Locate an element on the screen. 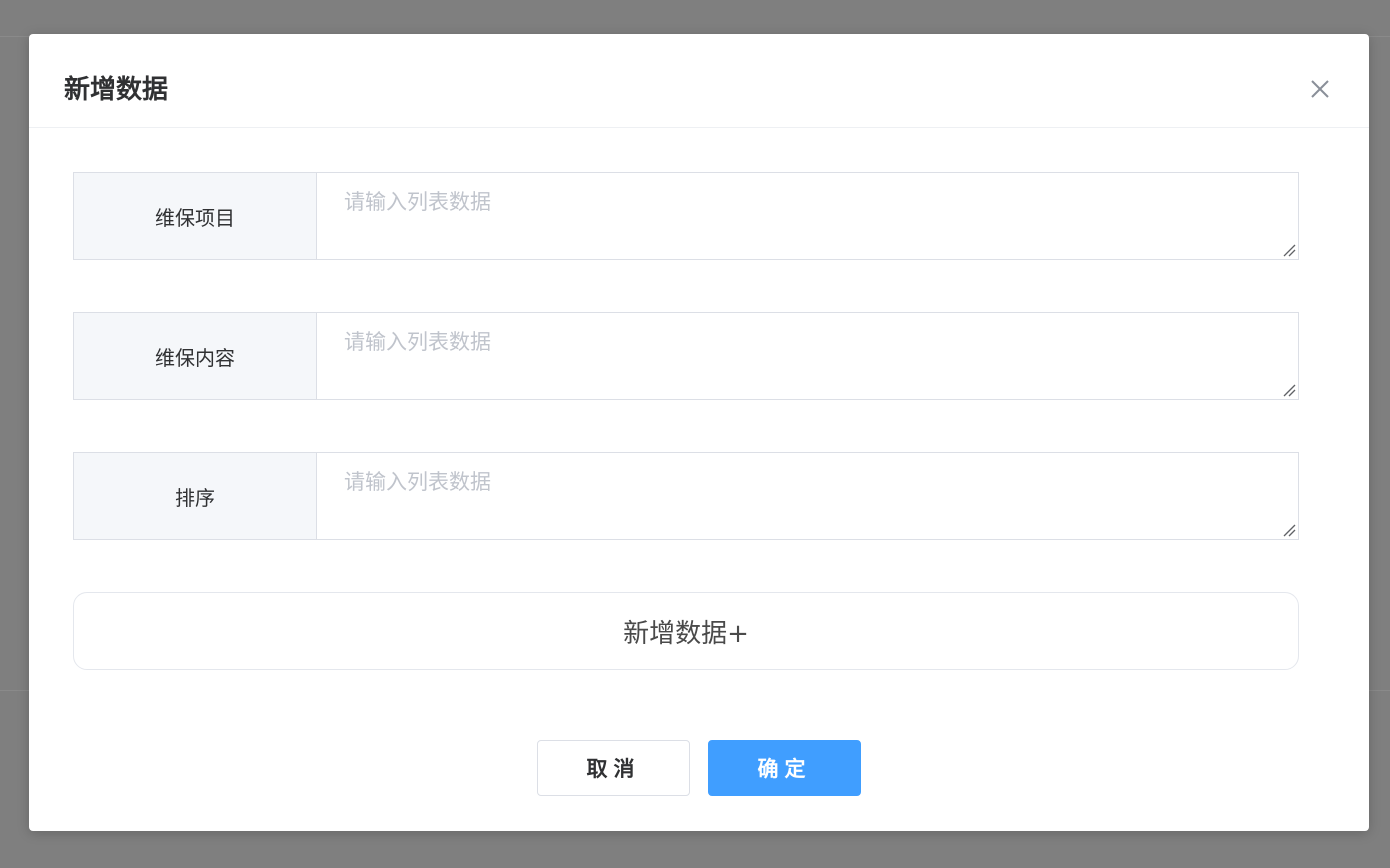 Image resolution: width=1390 pixels, height=868 pixels. close-button is located at coordinates (1320, 89).